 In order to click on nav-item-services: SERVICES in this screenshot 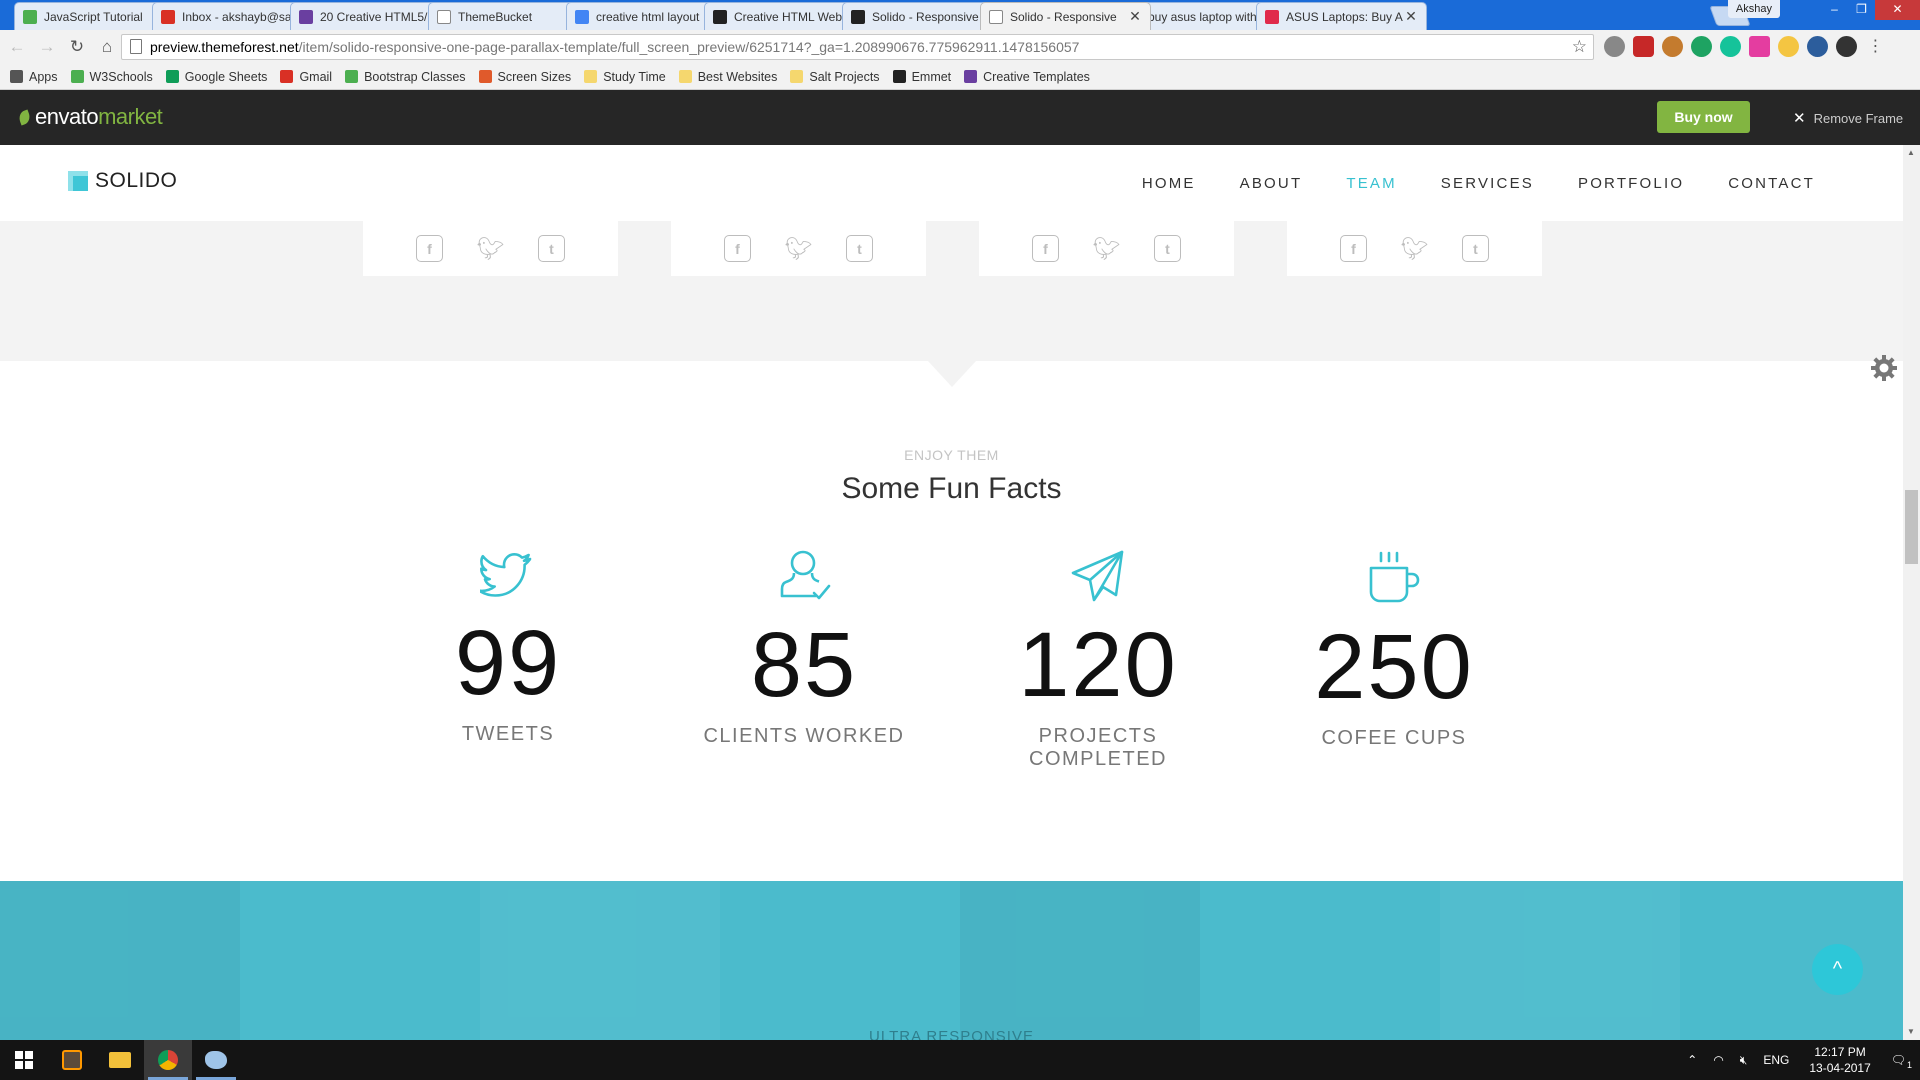, I will do `click(1487, 183)`.